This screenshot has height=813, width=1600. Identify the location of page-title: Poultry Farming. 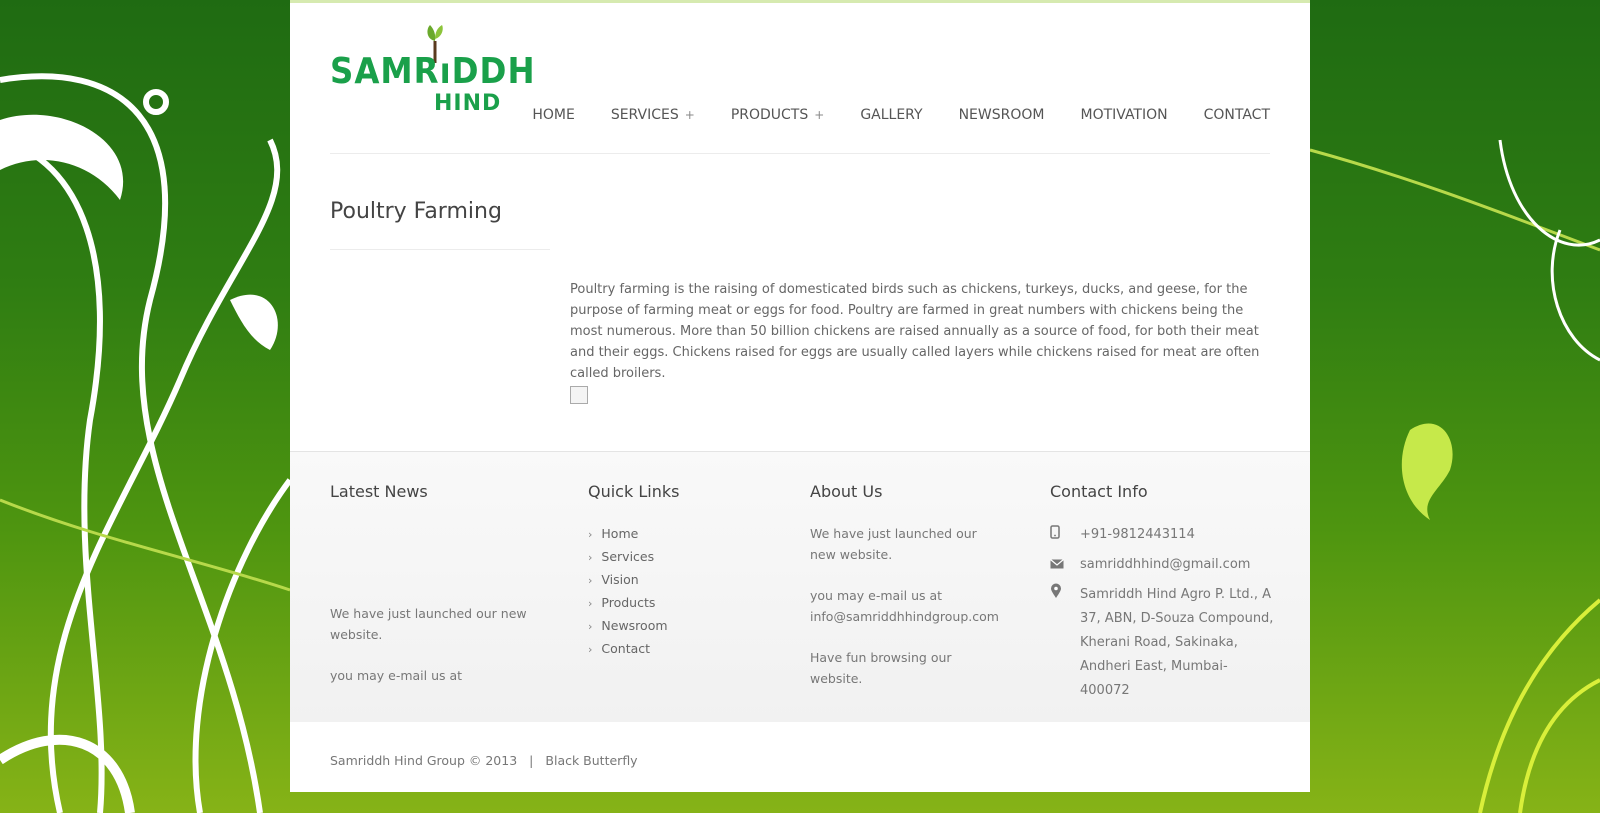
(416, 211).